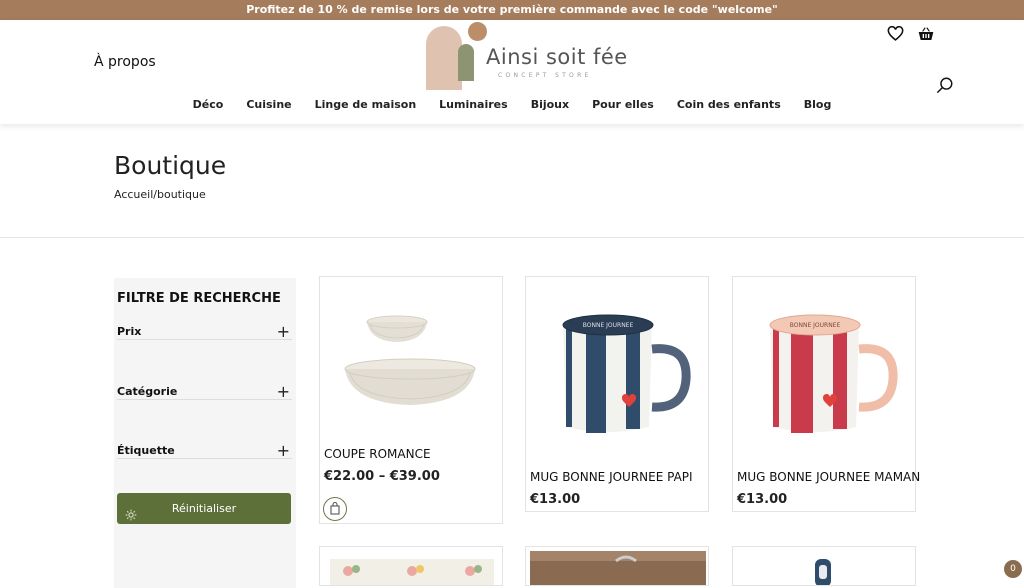  Describe the element at coordinates (818, 104) in the screenshot. I see `nav-item-blog: Blog` at that location.